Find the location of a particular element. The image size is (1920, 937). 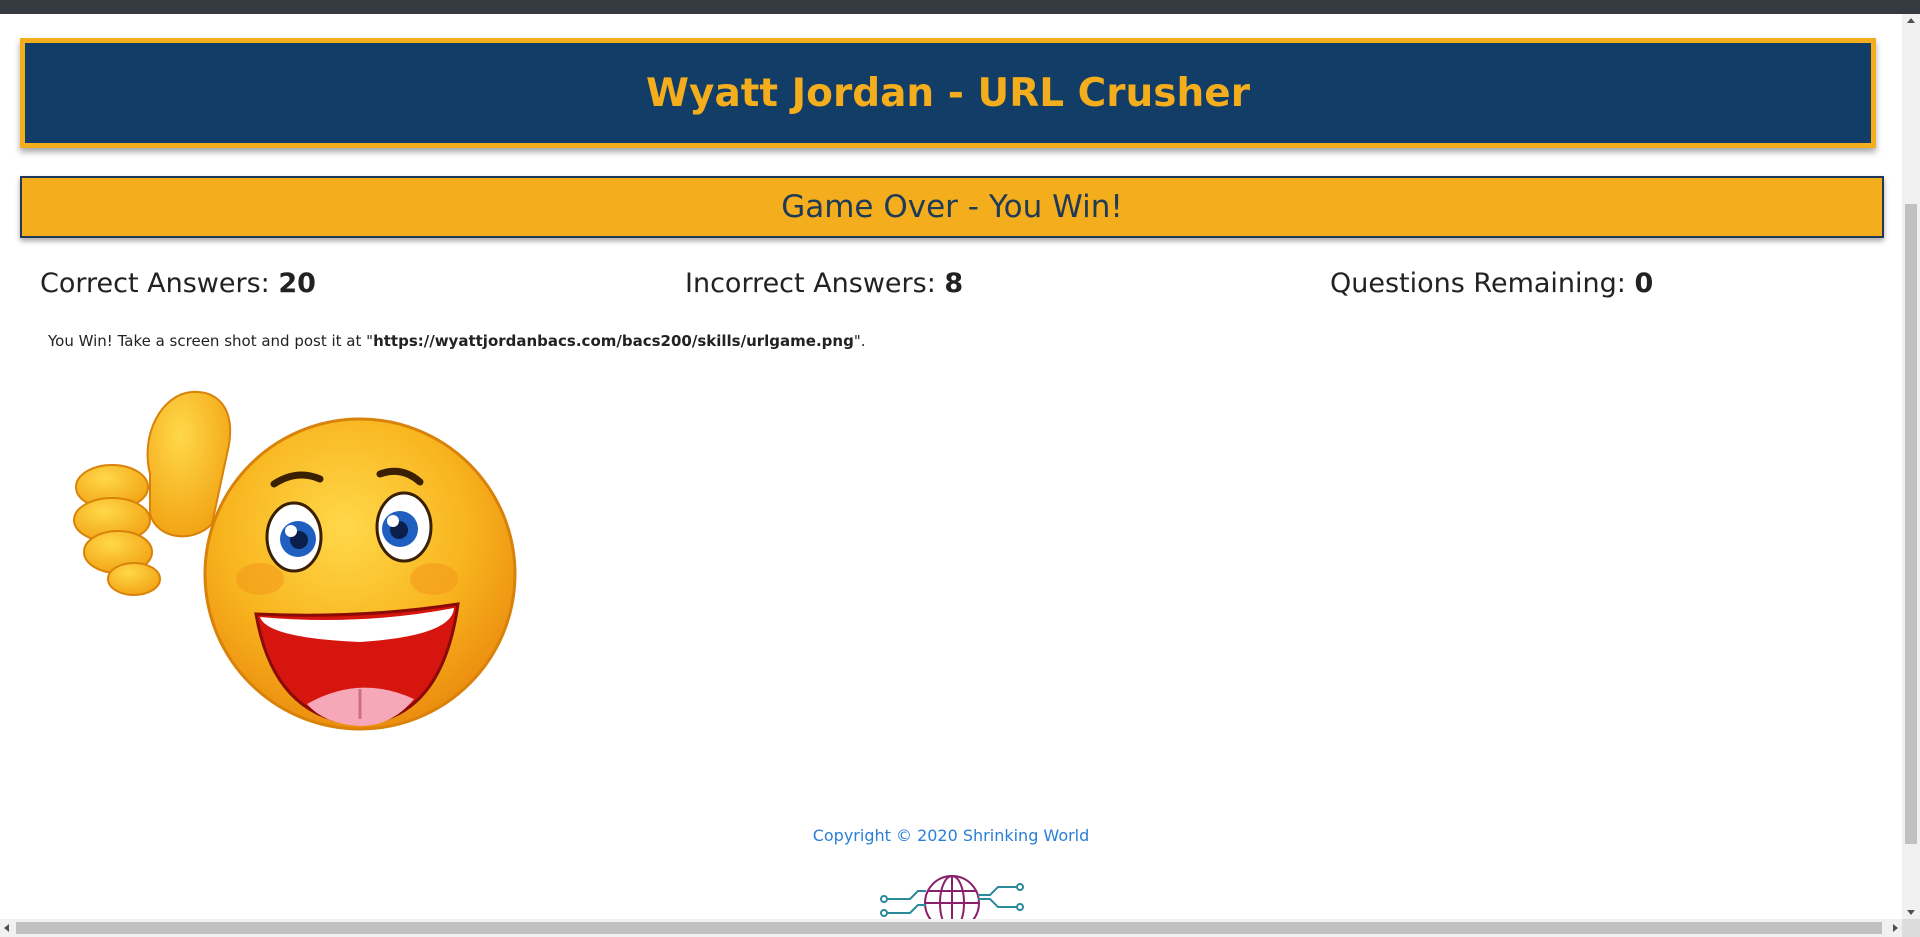

correct-answers-stat: Correct Answers: 20 is located at coordinates (178, 283).